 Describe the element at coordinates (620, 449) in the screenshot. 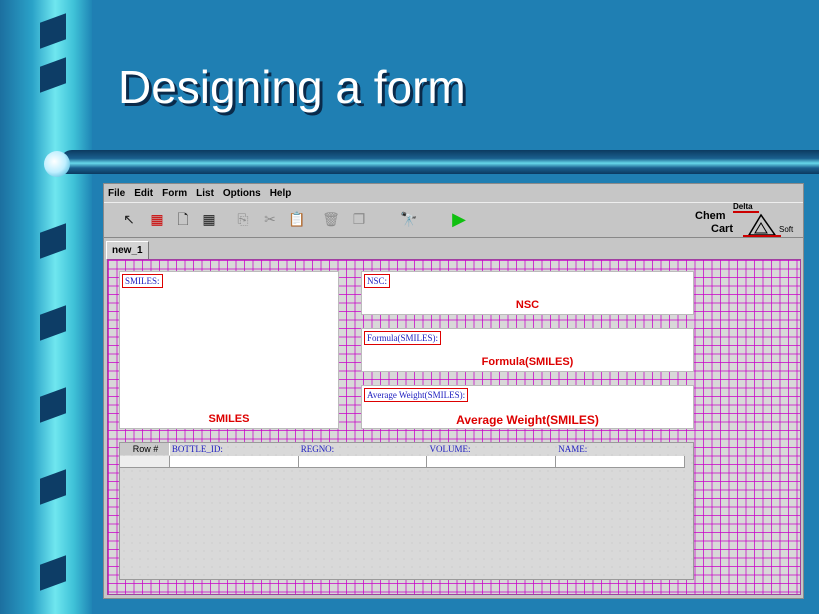

I see `column-header-name: NAME:` at that location.